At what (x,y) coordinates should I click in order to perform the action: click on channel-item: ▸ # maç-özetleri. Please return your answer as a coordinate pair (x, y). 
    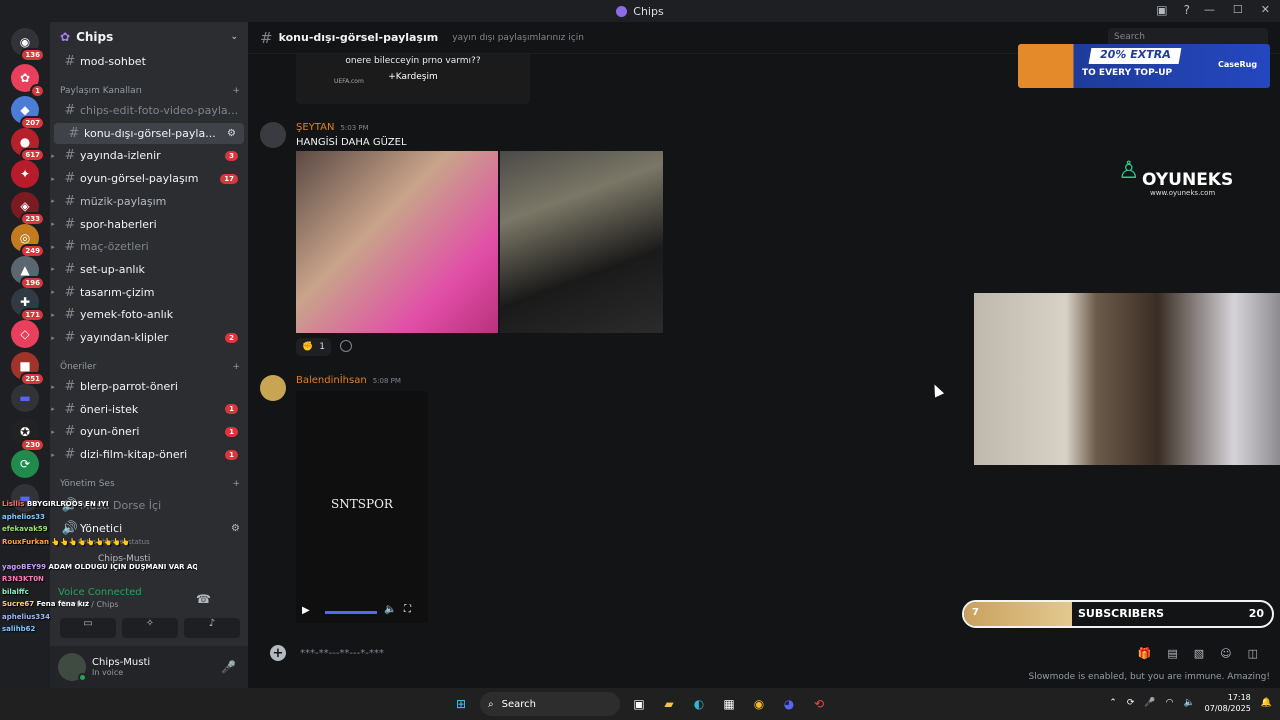
    Looking at the image, I should click on (149, 246).